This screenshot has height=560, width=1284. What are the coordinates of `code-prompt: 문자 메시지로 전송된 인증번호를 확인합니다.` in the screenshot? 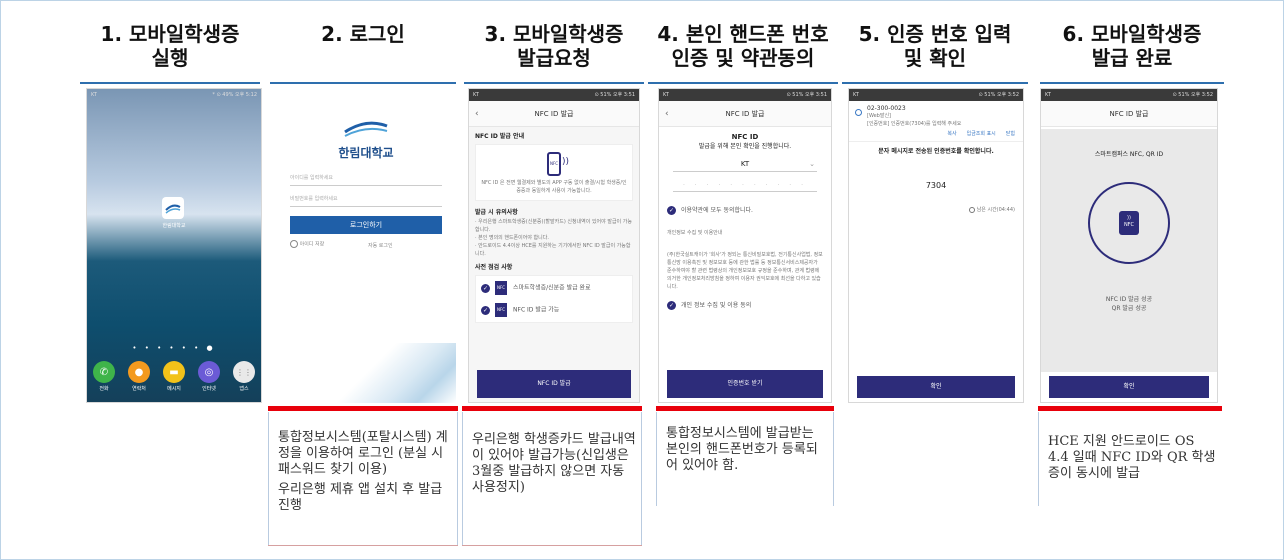 It's located at (936, 151).